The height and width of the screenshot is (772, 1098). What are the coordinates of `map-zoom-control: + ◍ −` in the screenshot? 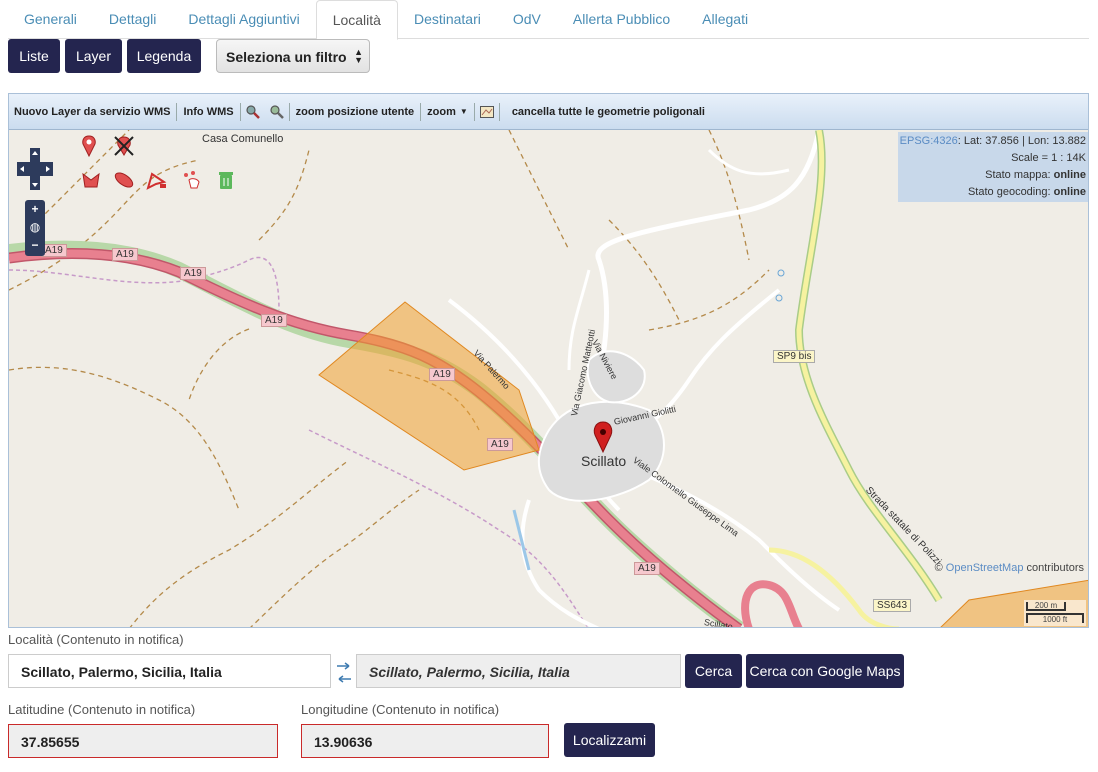 It's located at (35, 228).